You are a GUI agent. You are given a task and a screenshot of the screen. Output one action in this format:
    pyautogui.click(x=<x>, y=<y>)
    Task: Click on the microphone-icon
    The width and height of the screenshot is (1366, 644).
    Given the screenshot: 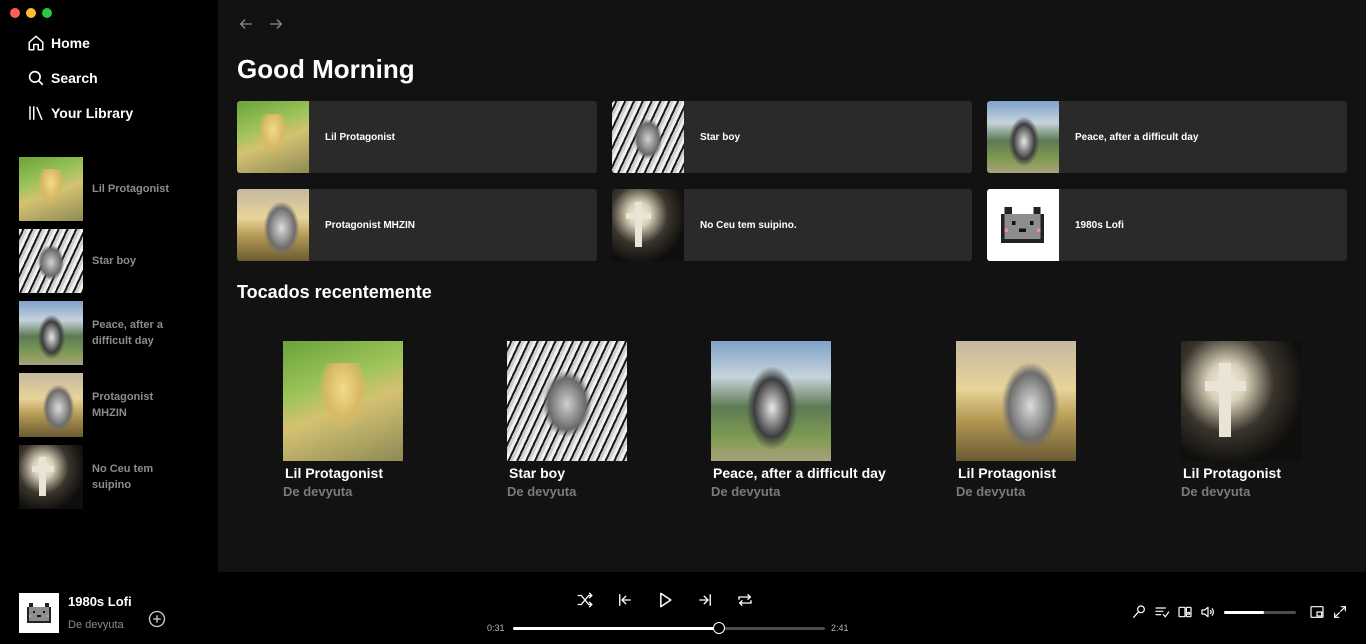 What is the action you would take?
    pyautogui.click(x=1139, y=611)
    